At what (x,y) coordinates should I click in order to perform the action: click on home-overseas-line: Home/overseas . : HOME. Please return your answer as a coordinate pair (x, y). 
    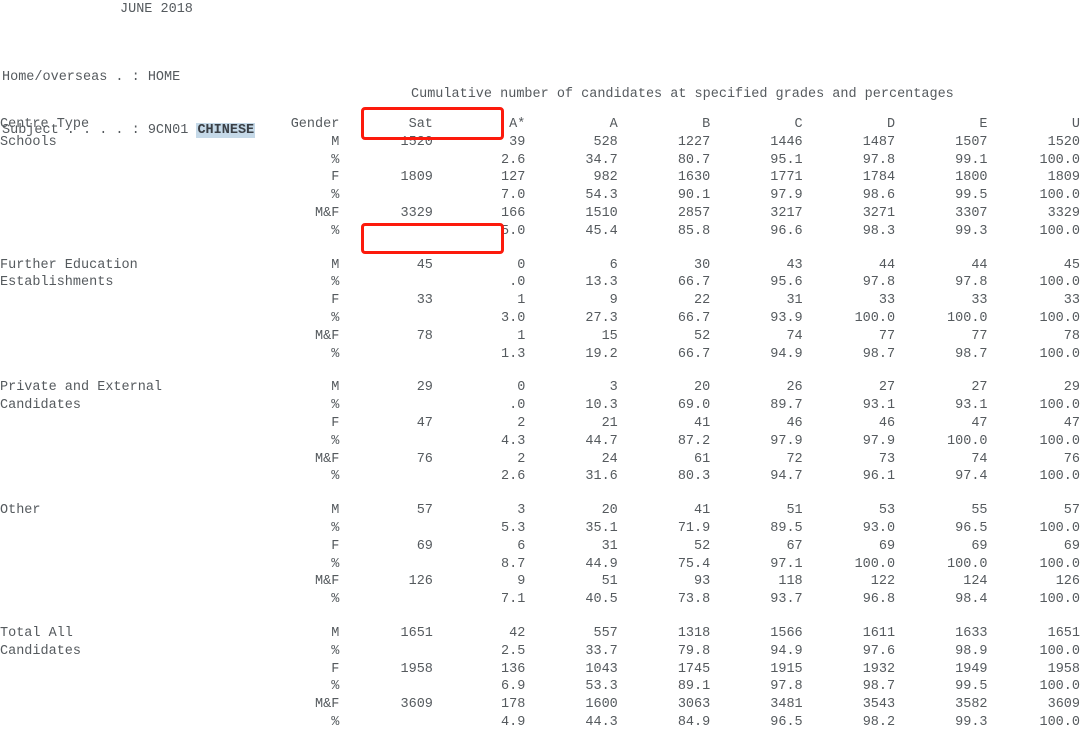
    Looking at the image, I should click on (128, 78).